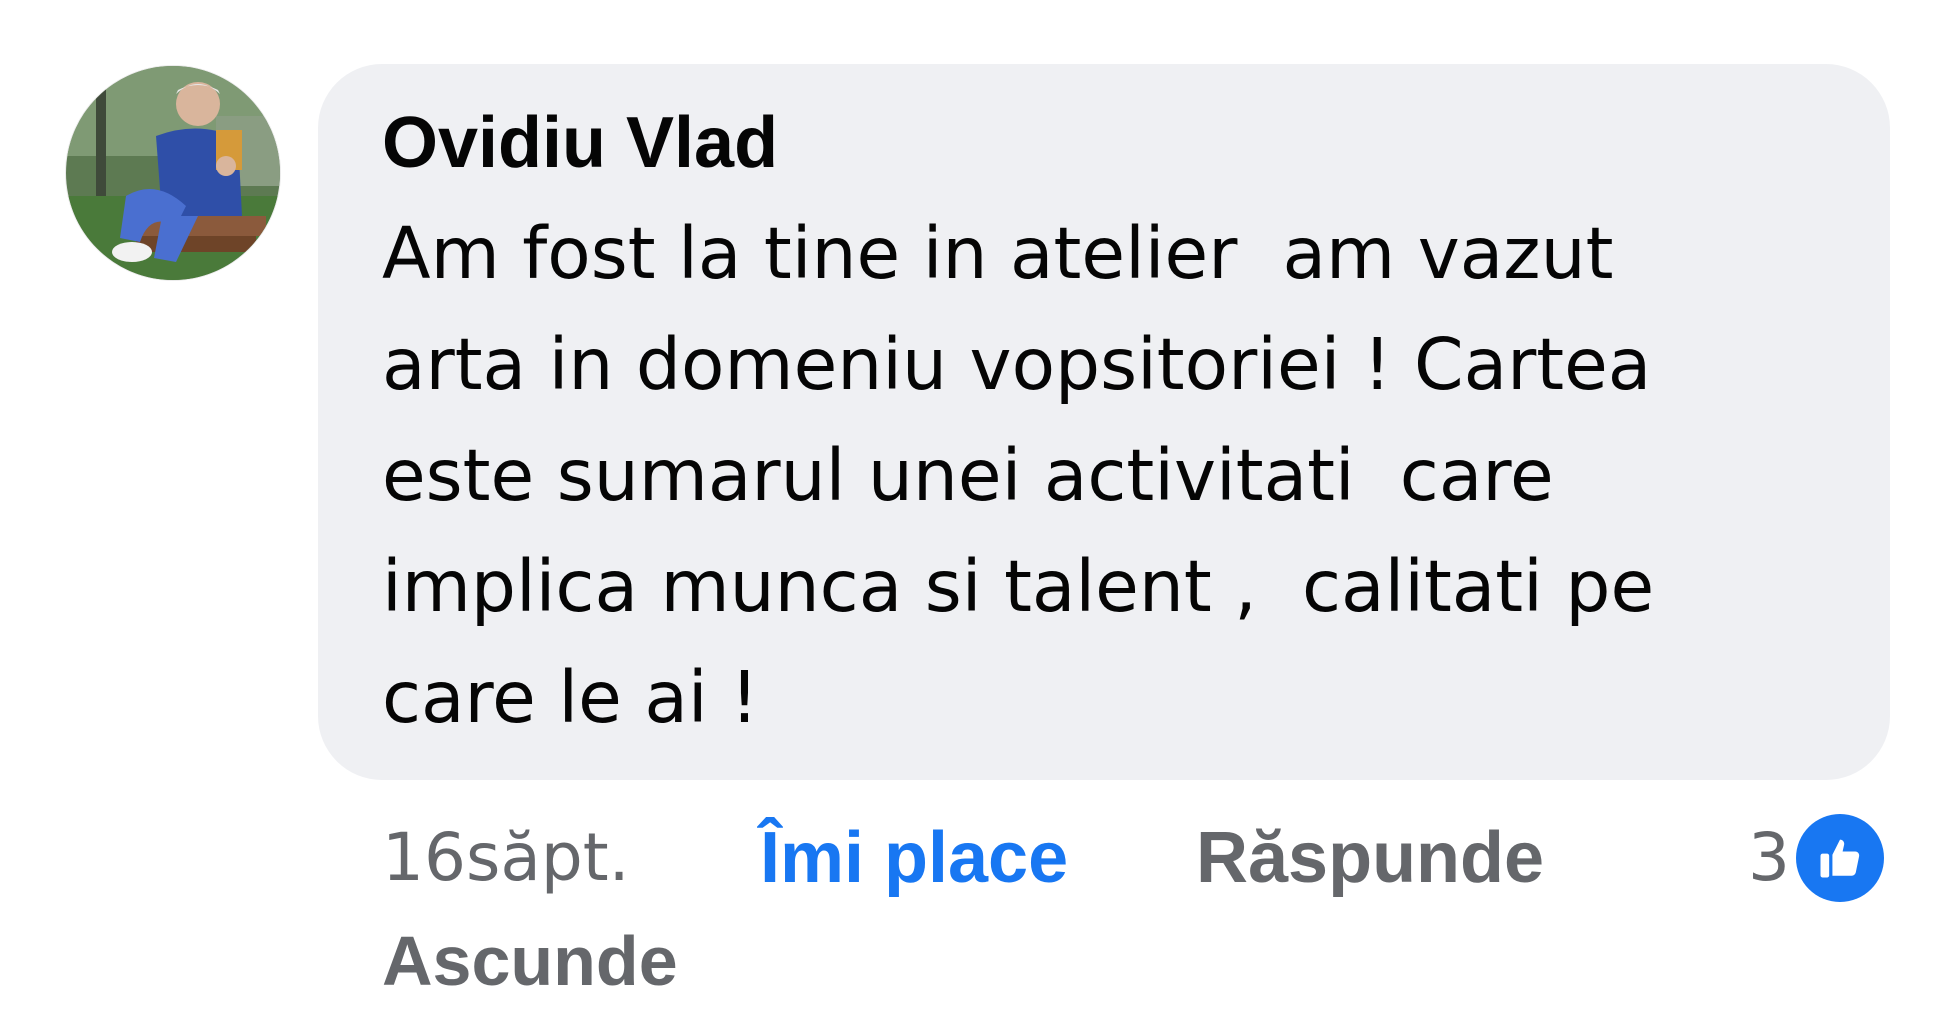  I want to click on avatar-photo, so click(173, 173).